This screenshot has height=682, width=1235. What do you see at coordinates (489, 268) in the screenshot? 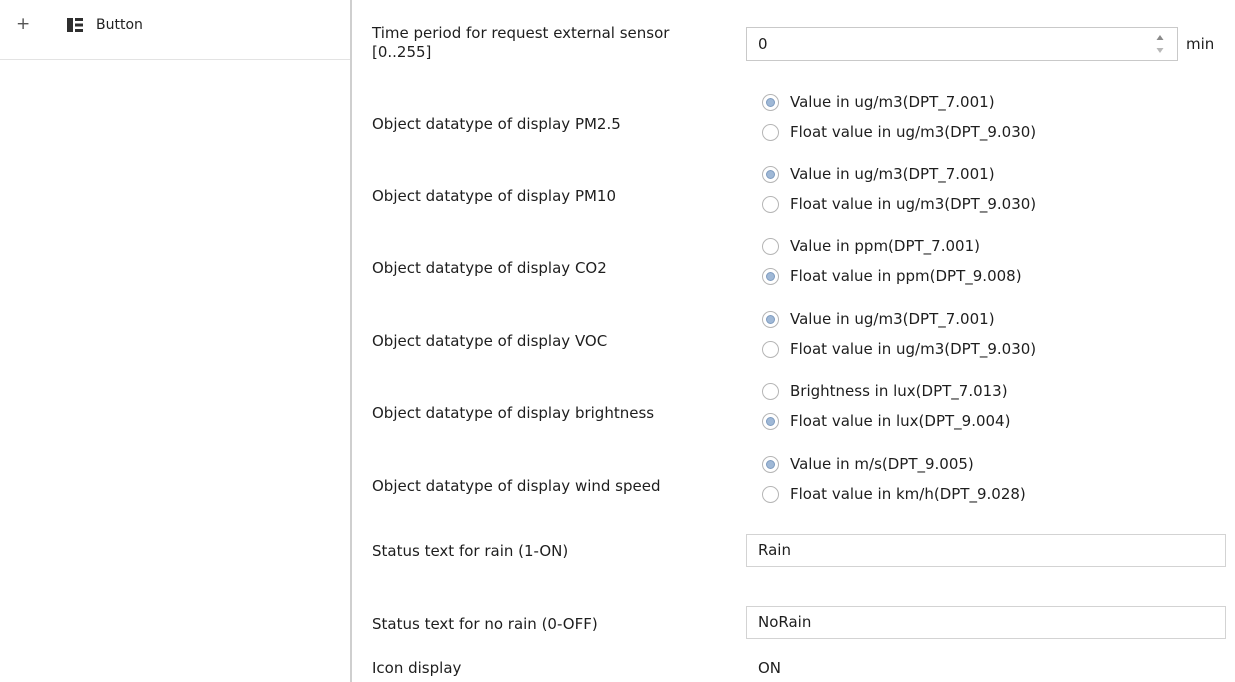
I see `co2-label: Object datatype of display CO2` at bounding box center [489, 268].